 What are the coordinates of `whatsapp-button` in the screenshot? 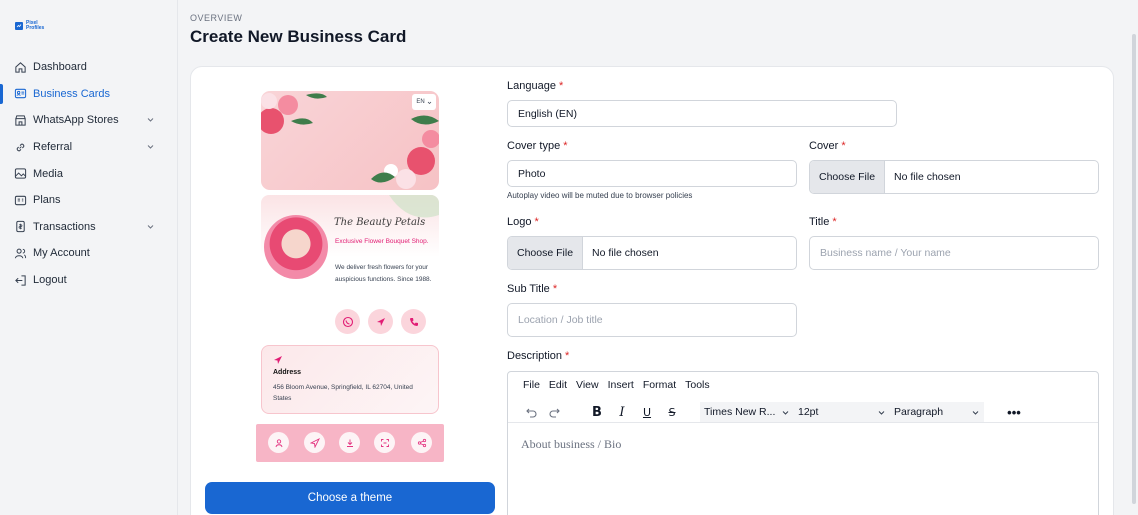 It's located at (347, 321).